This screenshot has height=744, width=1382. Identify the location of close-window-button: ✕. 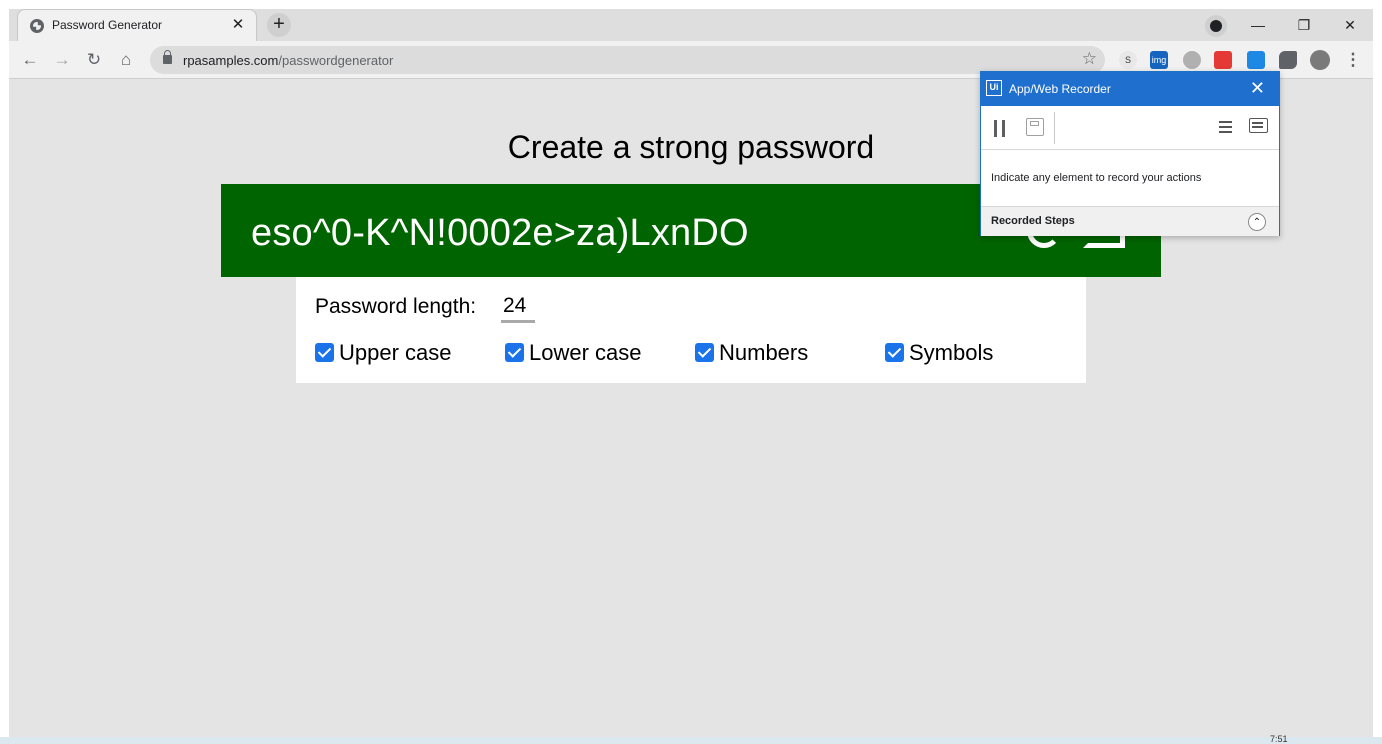
(1350, 25).